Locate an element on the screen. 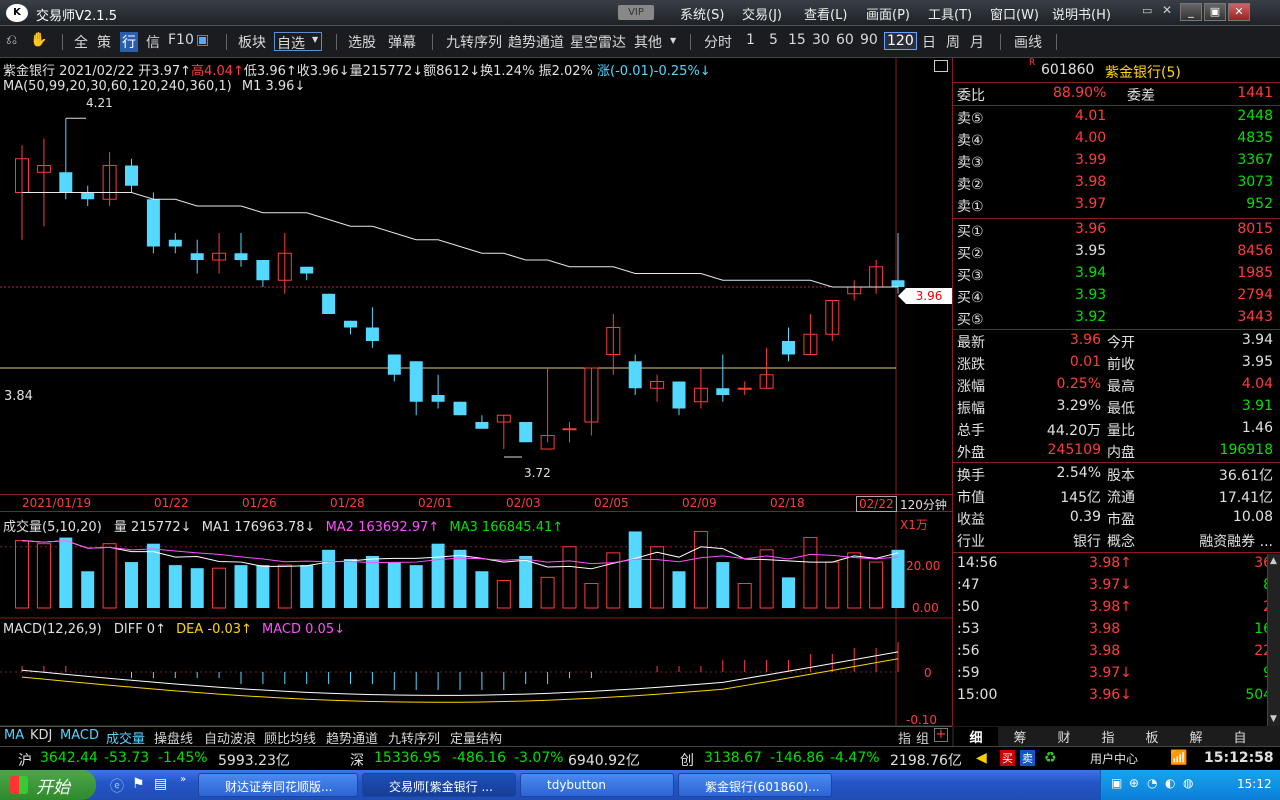  menu-window: 窗口(W) is located at coordinates (1014, 13).